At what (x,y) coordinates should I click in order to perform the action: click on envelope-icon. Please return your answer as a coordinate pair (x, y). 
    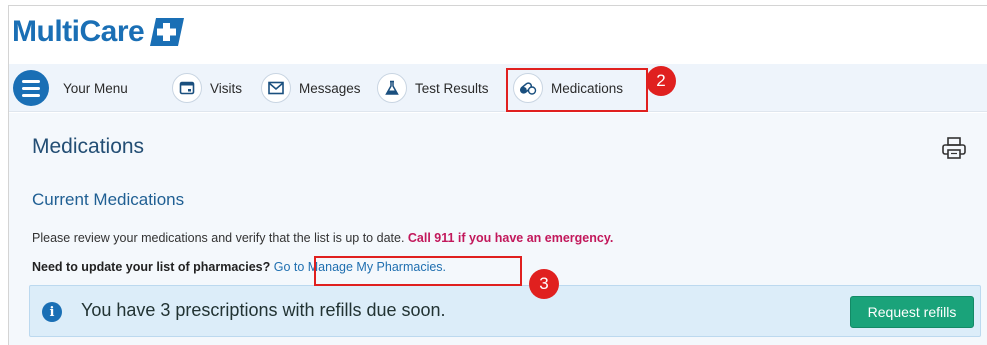
    Looking at the image, I should click on (276, 88).